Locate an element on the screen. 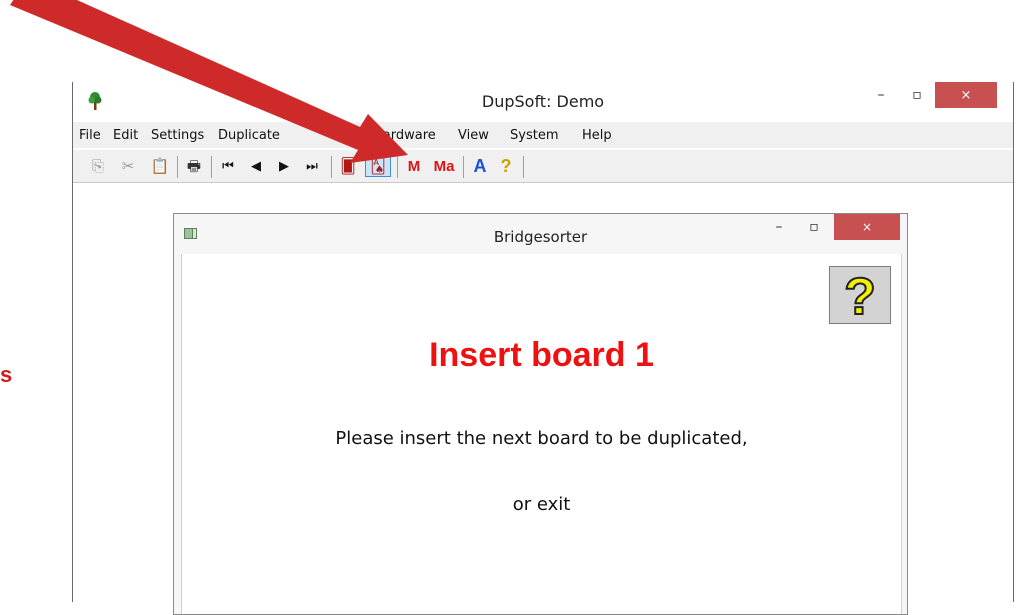 The image size is (1016, 615). question-mark-icon: ? is located at coordinates (860, 295).